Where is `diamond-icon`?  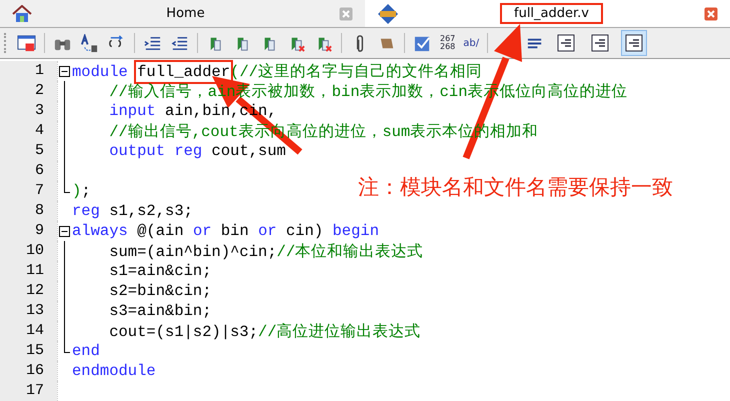
diamond-icon is located at coordinates (388, 13).